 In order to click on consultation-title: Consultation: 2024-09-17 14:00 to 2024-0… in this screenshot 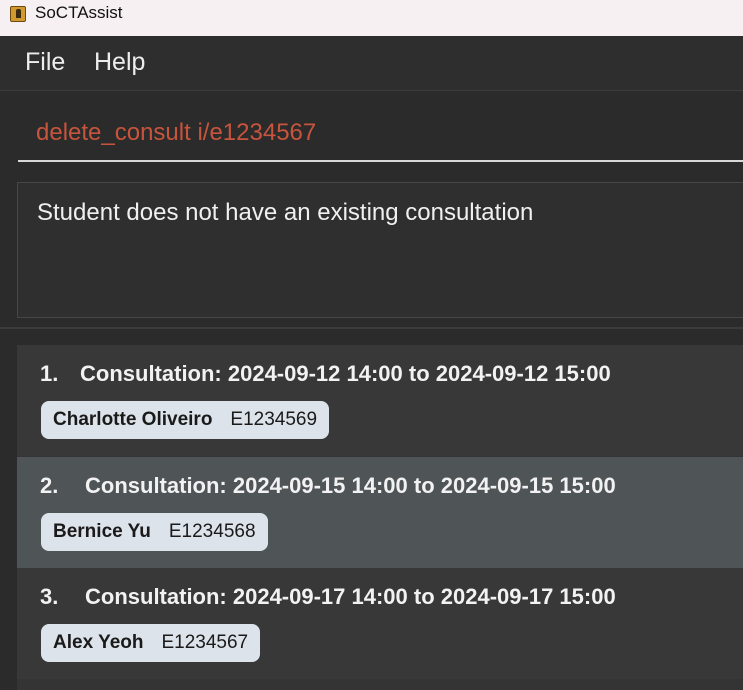, I will do `click(350, 596)`.